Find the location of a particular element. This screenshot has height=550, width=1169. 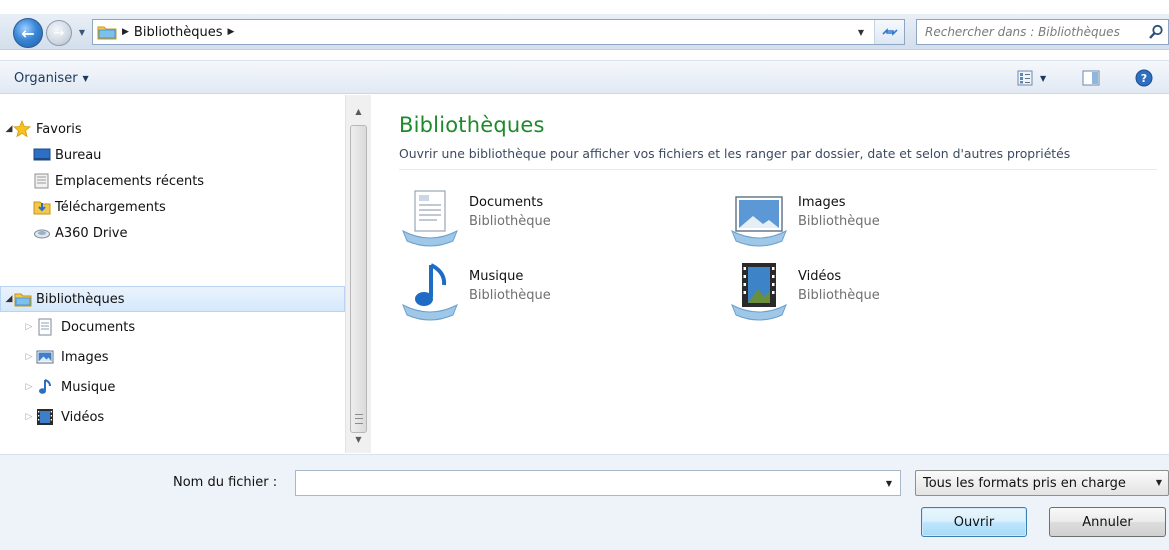

tree-label: Favoris is located at coordinates (59, 129).